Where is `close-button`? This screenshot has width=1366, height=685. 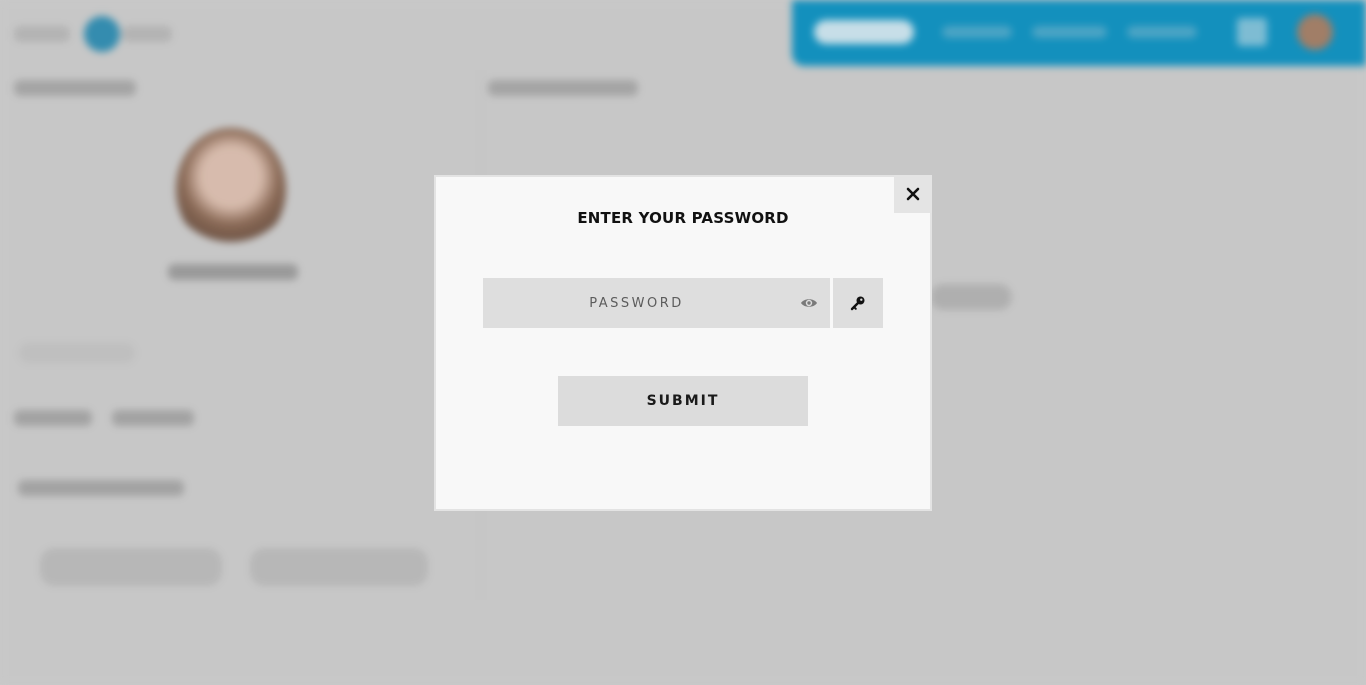
close-button is located at coordinates (913, 194).